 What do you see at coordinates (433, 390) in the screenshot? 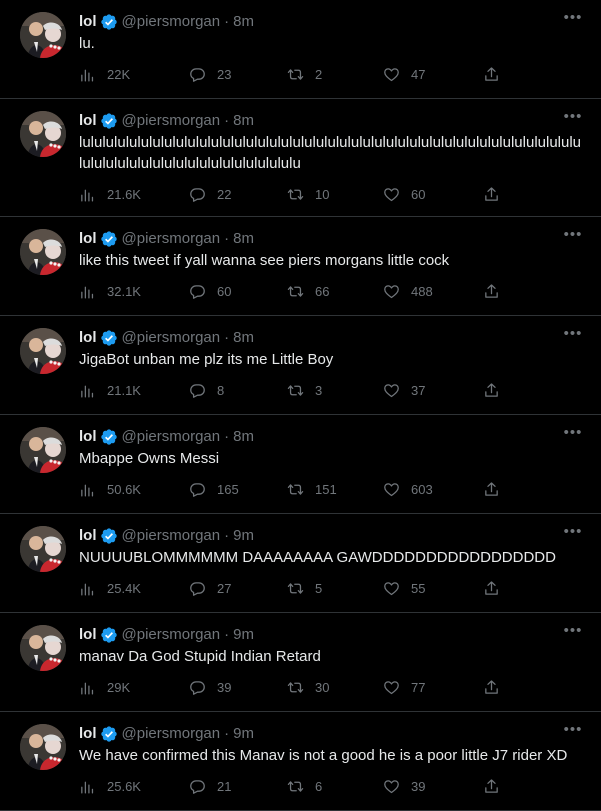
I see `like-button: 37` at bounding box center [433, 390].